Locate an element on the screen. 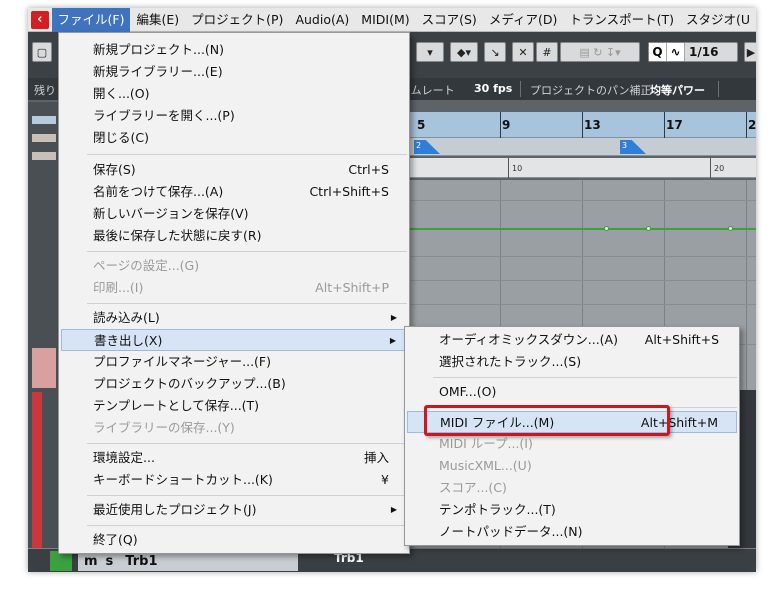 This screenshot has width=782, height=592. pan-law-value: 均等パワー is located at coordinates (677, 90).